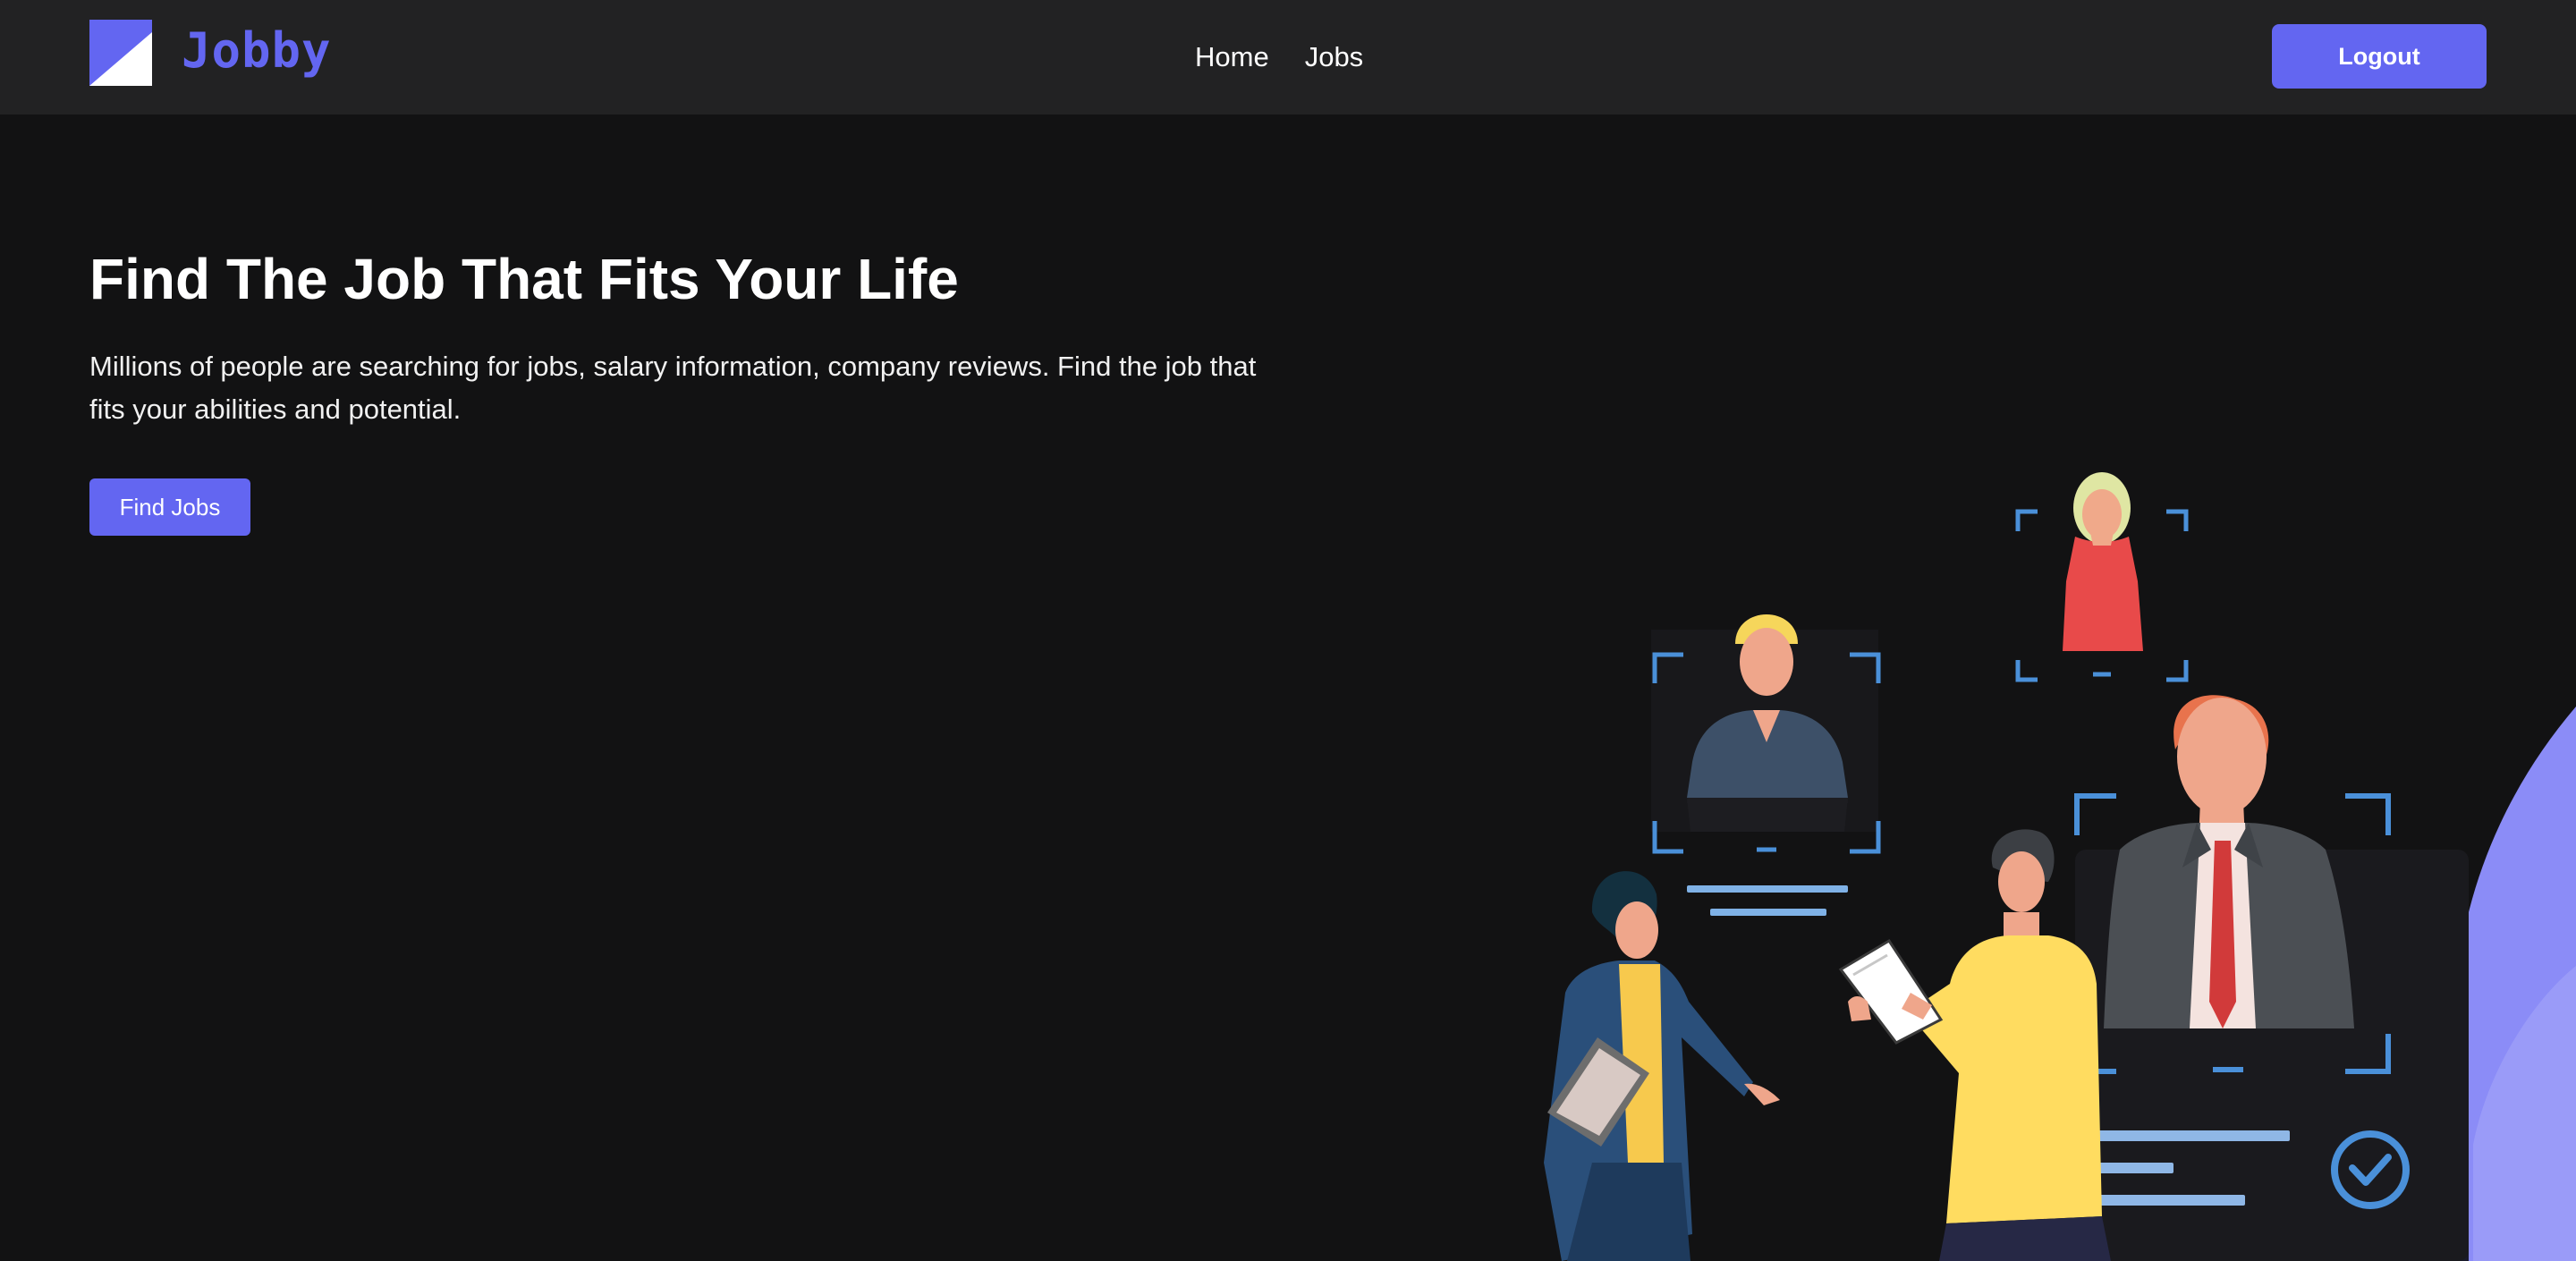 The image size is (2576, 1261). Describe the element at coordinates (1334, 57) in the screenshot. I see `nav-link-jobs: Jobs` at that location.